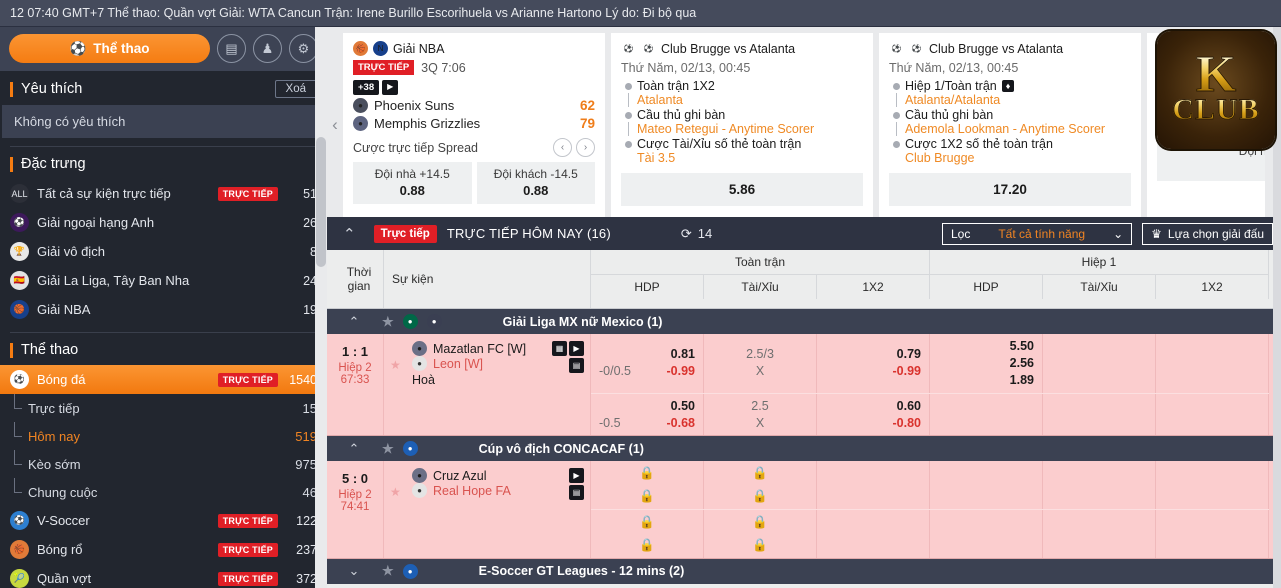  I want to click on hdp-odd-bottom: -0.68, so click(681, 423).